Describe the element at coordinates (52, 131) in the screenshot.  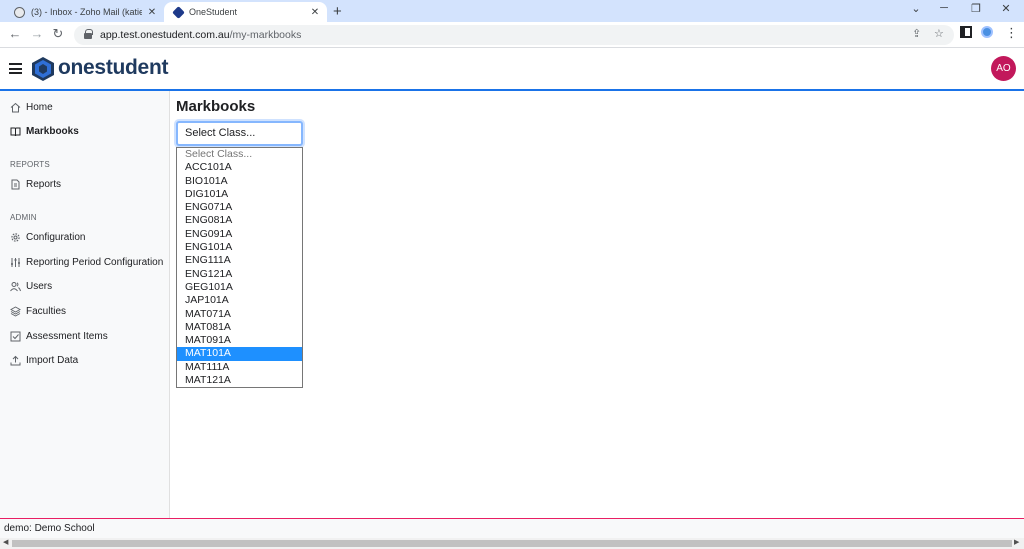
I see `sidebar-item-label: Markbooks` at that location.